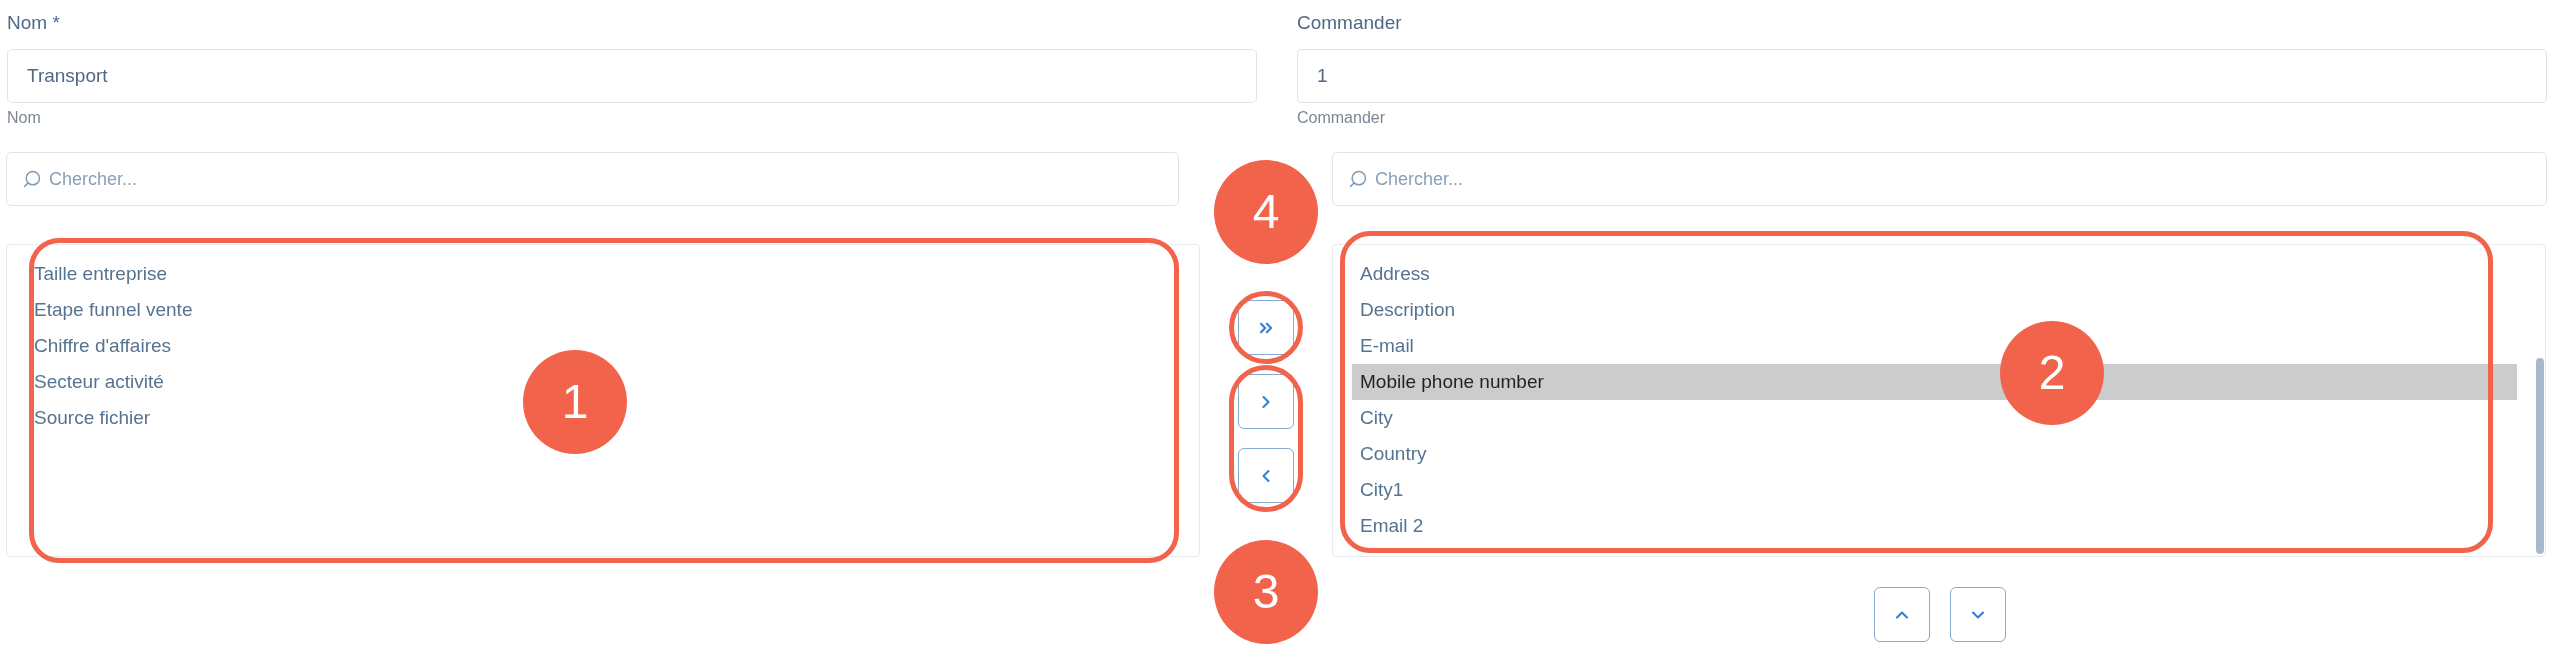  Describe the element at coordinates (101, 274) in the screenshot. I see `list-item: Taille entreprise` at that location.